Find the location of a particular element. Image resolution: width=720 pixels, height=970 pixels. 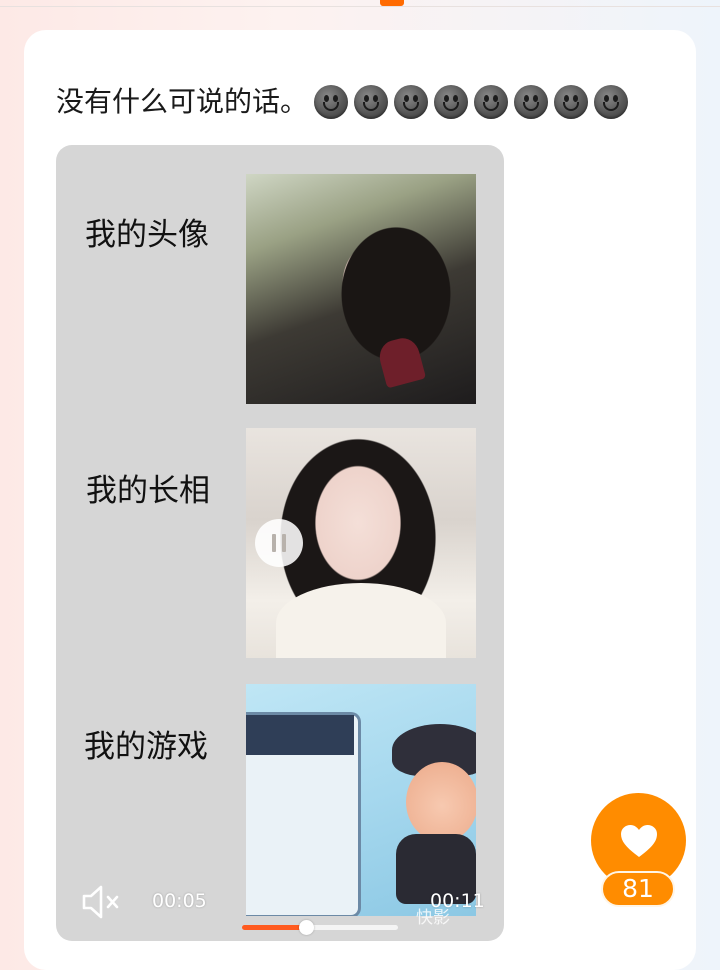

duration-time: 00:11 is located at coordinates (457, 901).